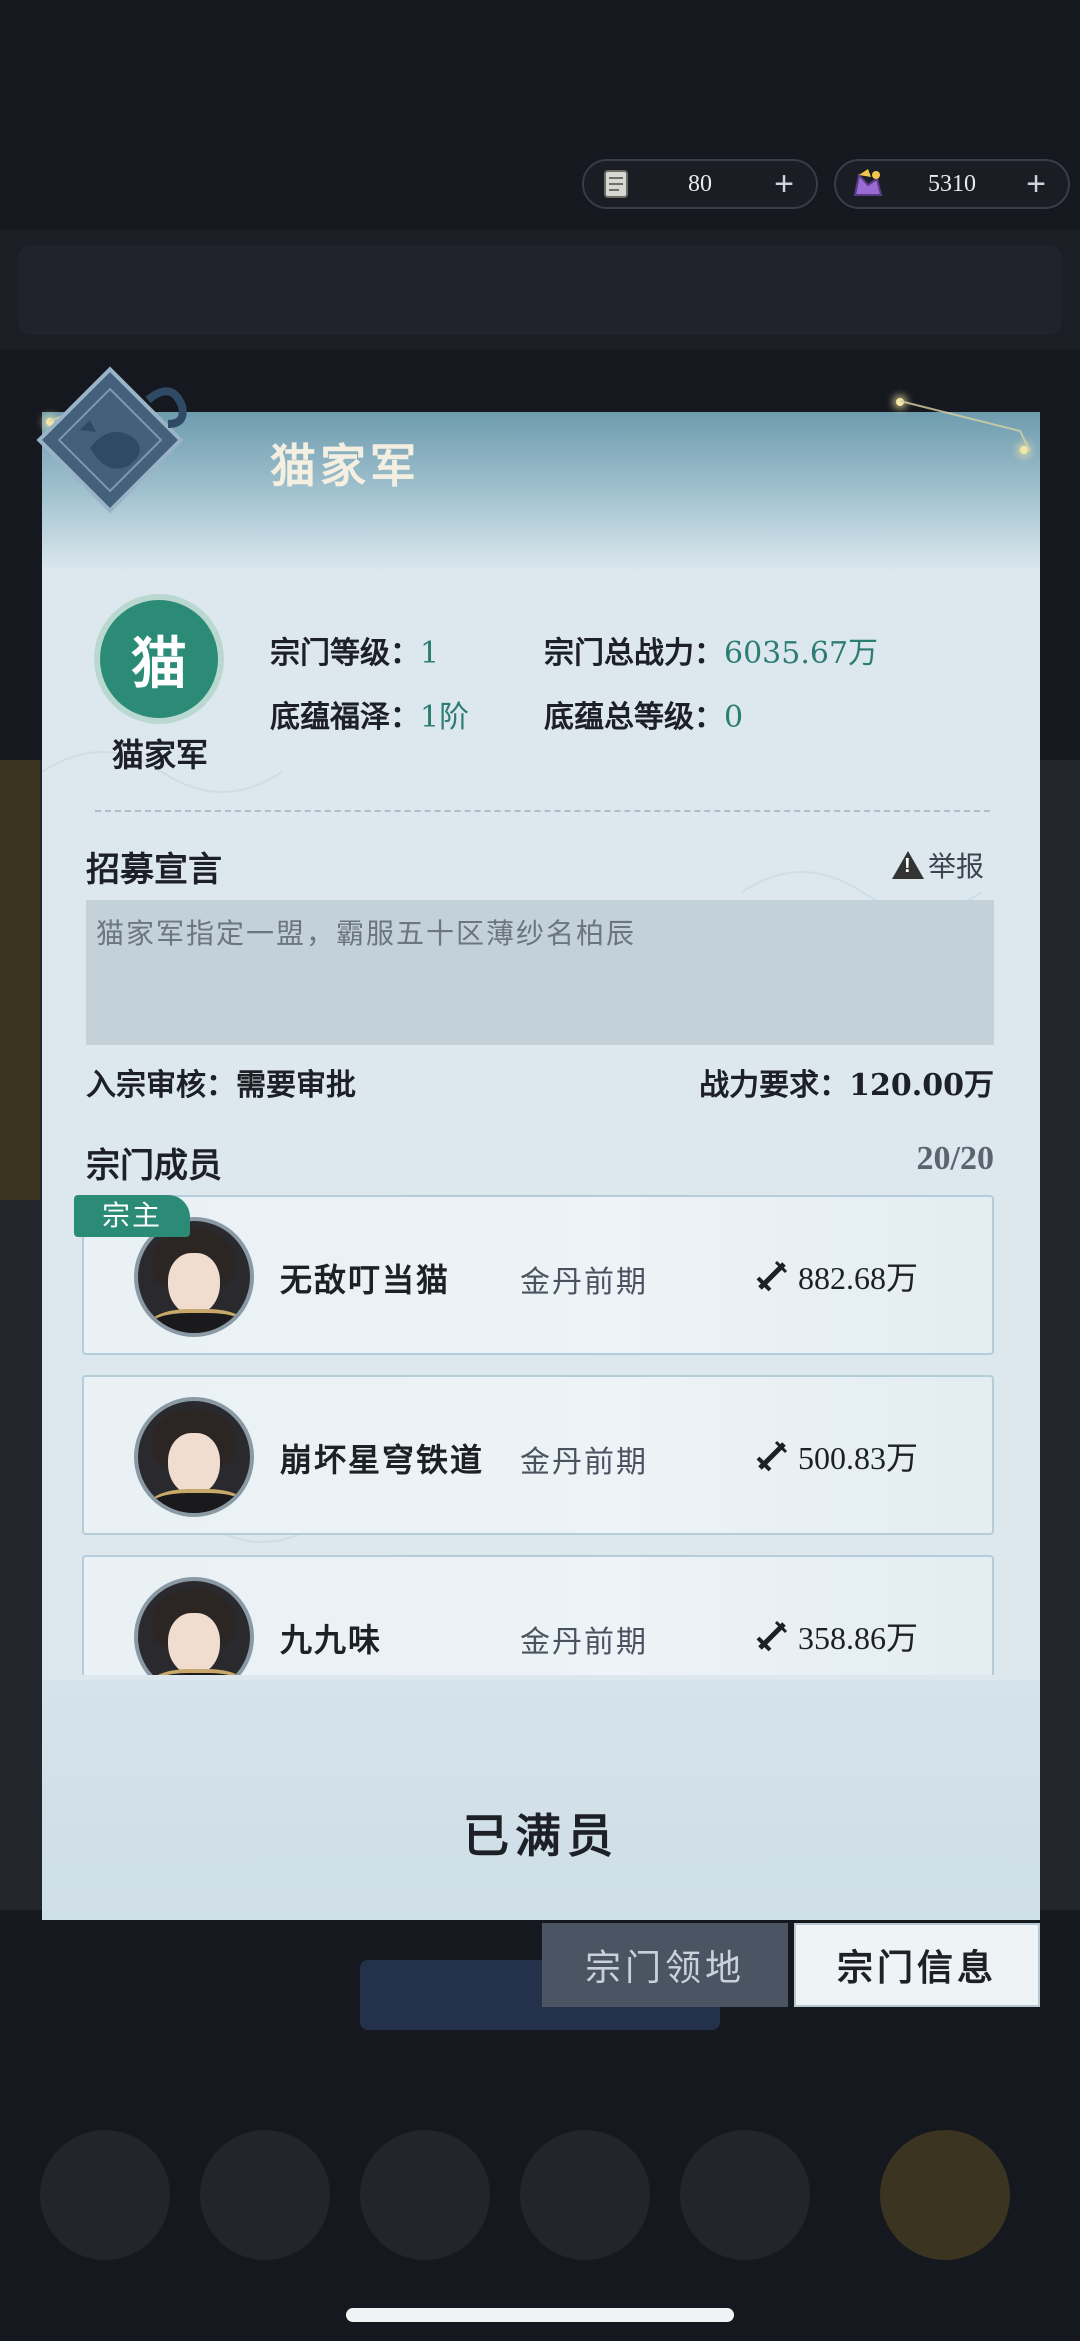 The image size is (1080, 2341). Describe the element at coordinates (542, 811) in the screenshot. I see `section-divider` at that location.